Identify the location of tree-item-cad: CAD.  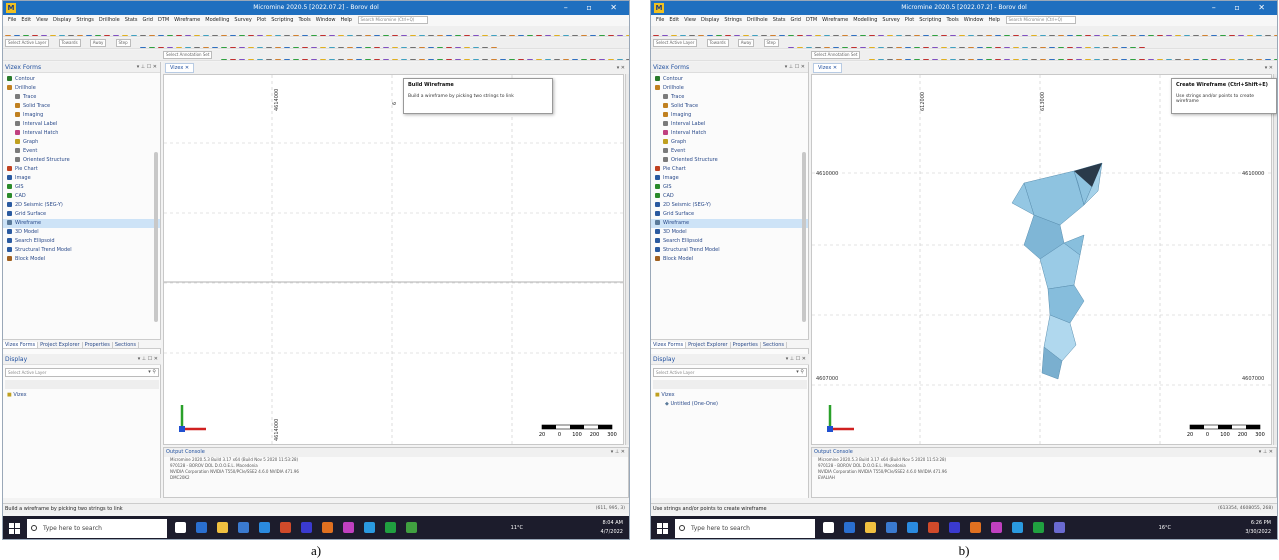
(81, 196).